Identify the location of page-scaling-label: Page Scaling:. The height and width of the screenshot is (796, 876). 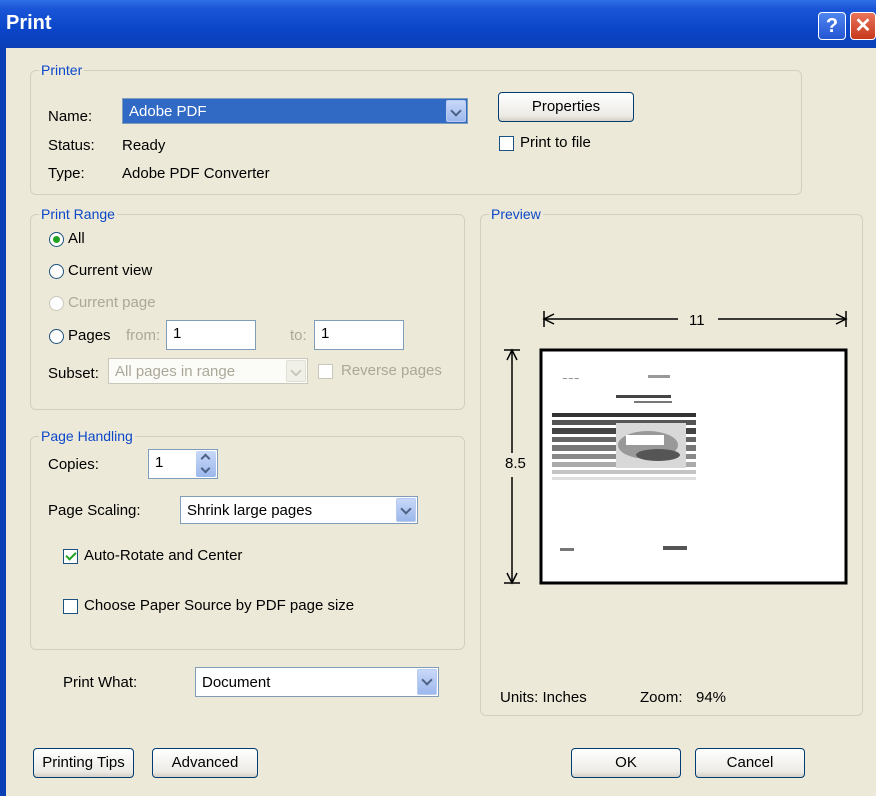
(94, 510).